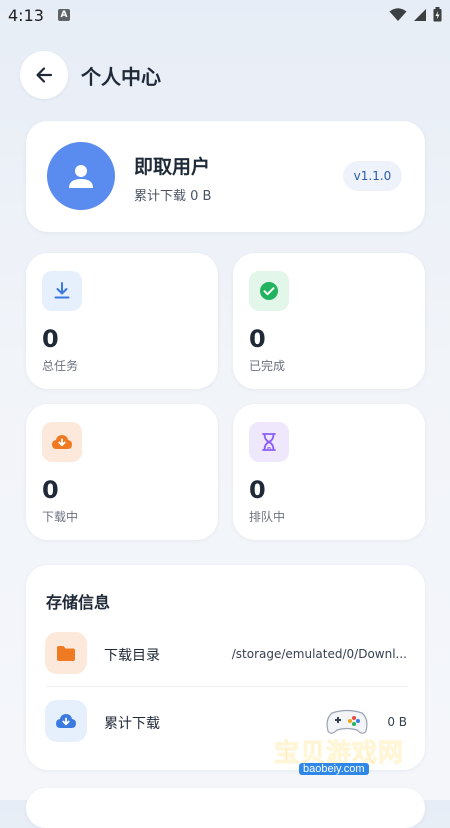 This screenshot has width=450, height=828. I want to click on status-bar: 4:13 A, so click(225, 16).